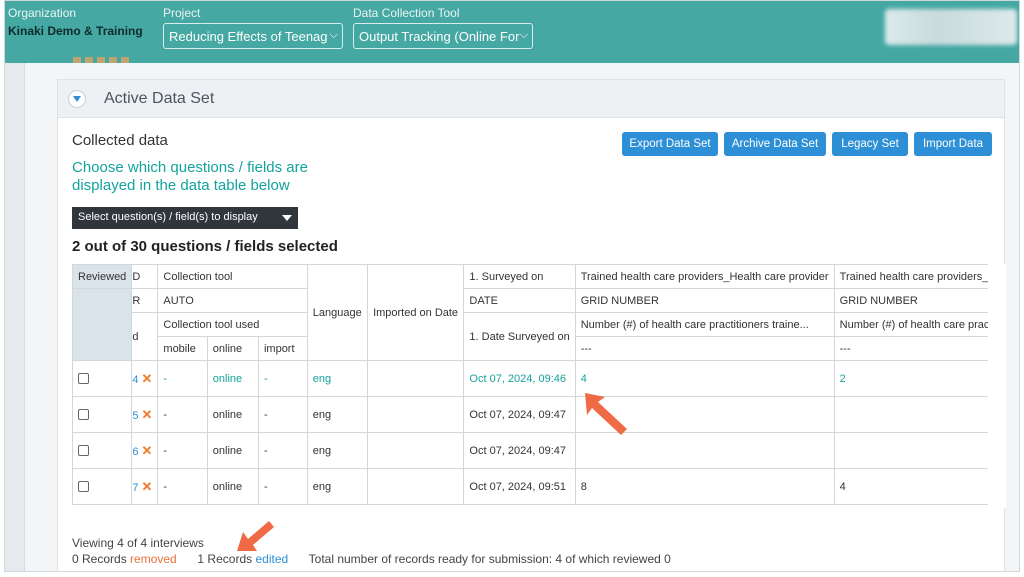  Describe the element at coordinates (919, 378) in the screenshot. I see `q2-cell: 2` at that location.